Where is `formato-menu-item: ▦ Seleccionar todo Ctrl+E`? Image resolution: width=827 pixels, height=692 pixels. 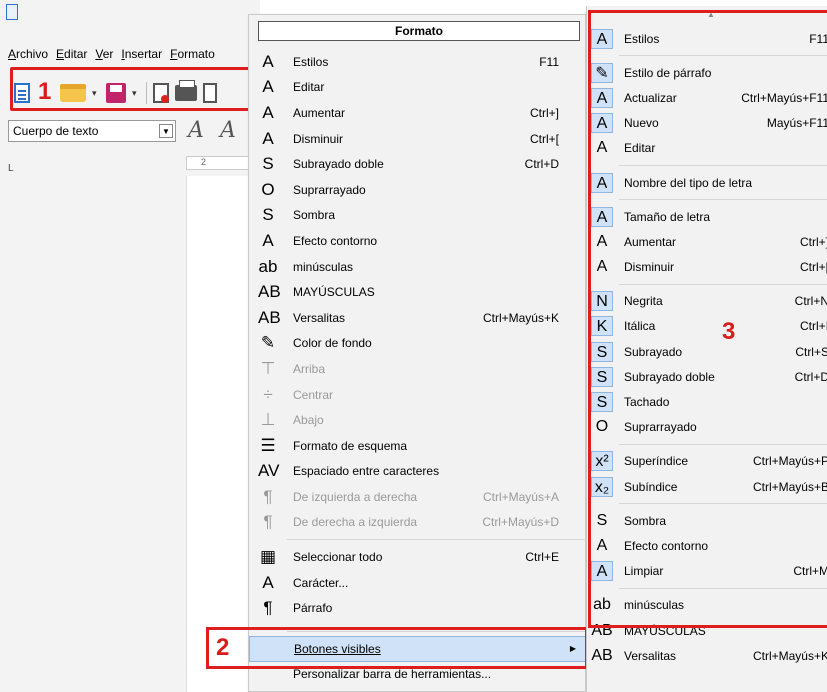 formato-menu-item: ▦ Seleccionar todo Ctrl+E is located at coordinates (418, 557).